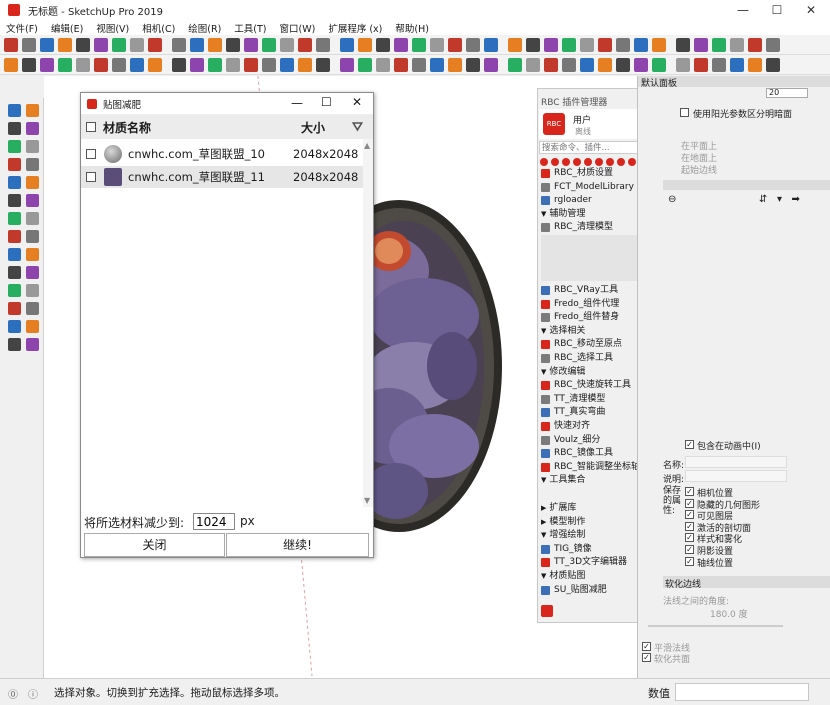 This screenshot has width=830, height=705. What do you see at coordinates (746, 583) in the screenshot?
I see `soften-section-header: 软化边线` at bounding box center [746, 583].